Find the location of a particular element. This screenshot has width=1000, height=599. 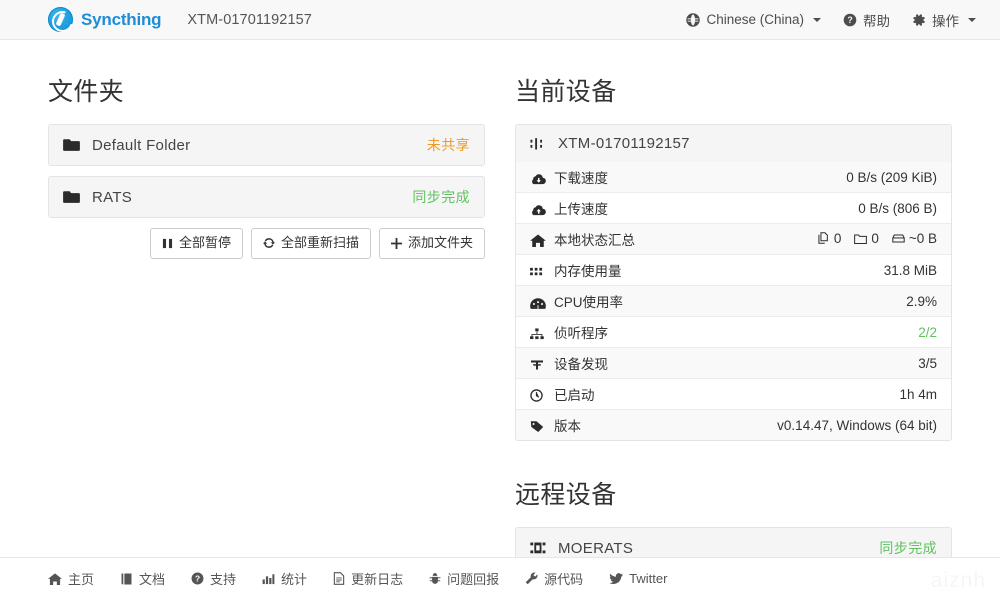

stat-label: 设备发现 is located at coordinates (581, 364).